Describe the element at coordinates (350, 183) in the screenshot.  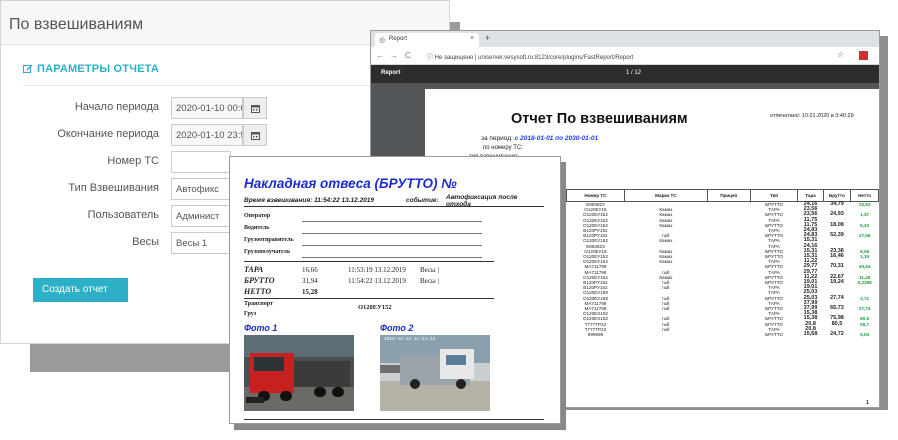
I see `invoice-title: Накладная отвеса (БРУТТО) №` at that location.